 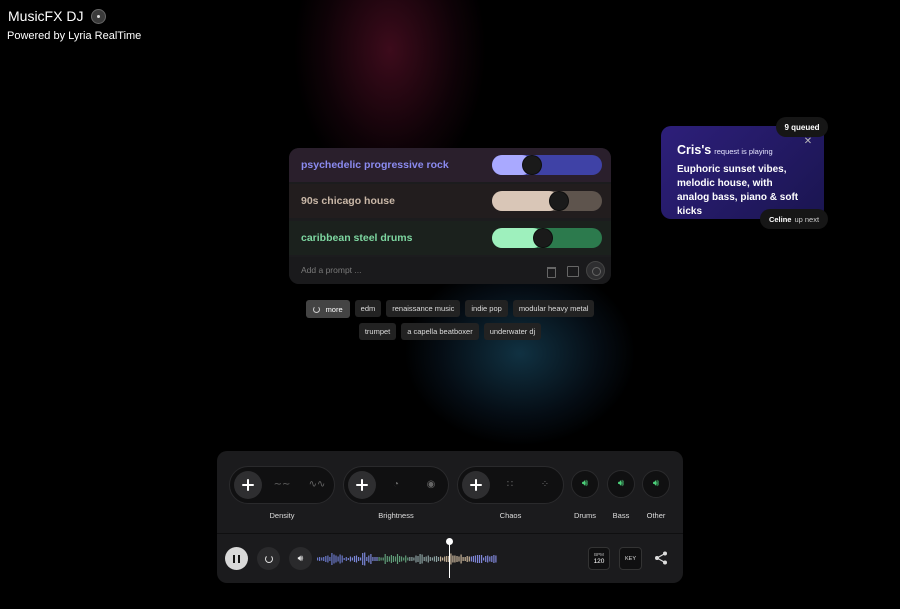 What do you see at coordinates (348, 201) in the screenshot?
I see `prompt-label: 90s chicago house` at bounding box center [348, 201].